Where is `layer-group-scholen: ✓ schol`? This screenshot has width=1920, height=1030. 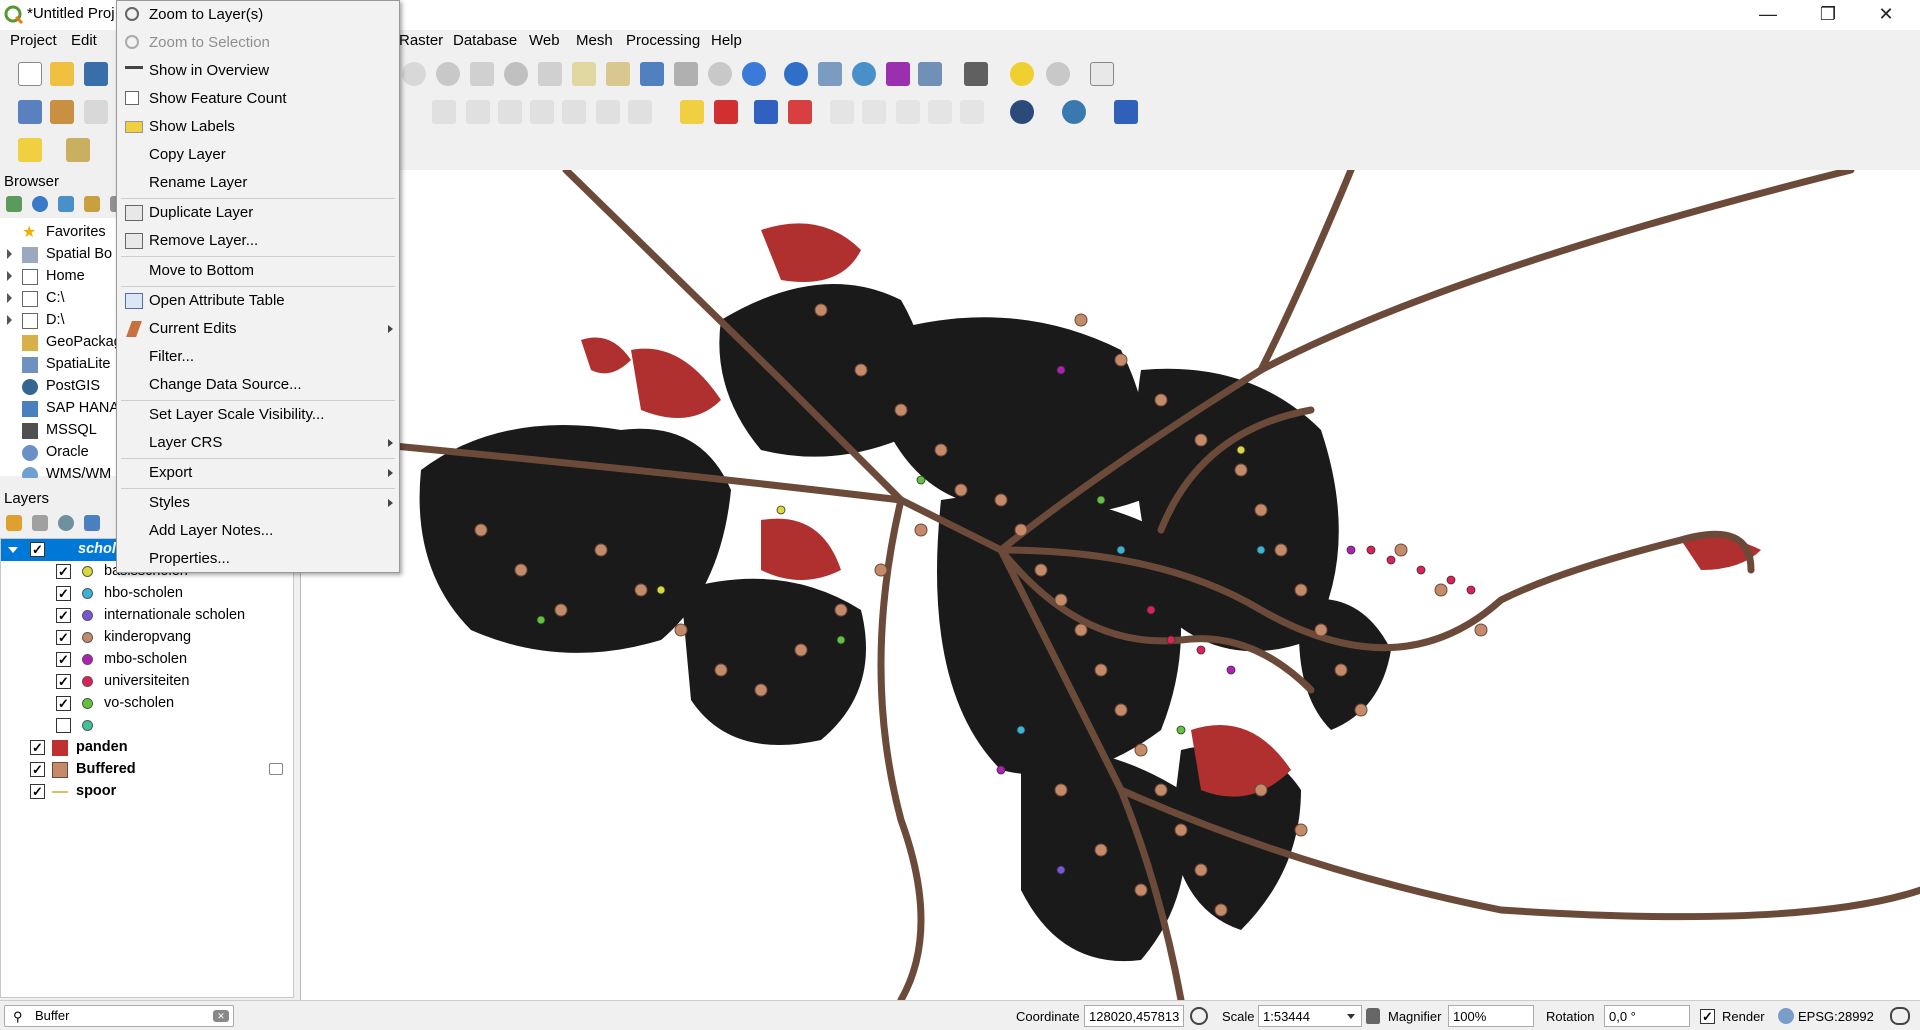
layer-group-scholen: ✓ schol is located at coordinates (63, 550).